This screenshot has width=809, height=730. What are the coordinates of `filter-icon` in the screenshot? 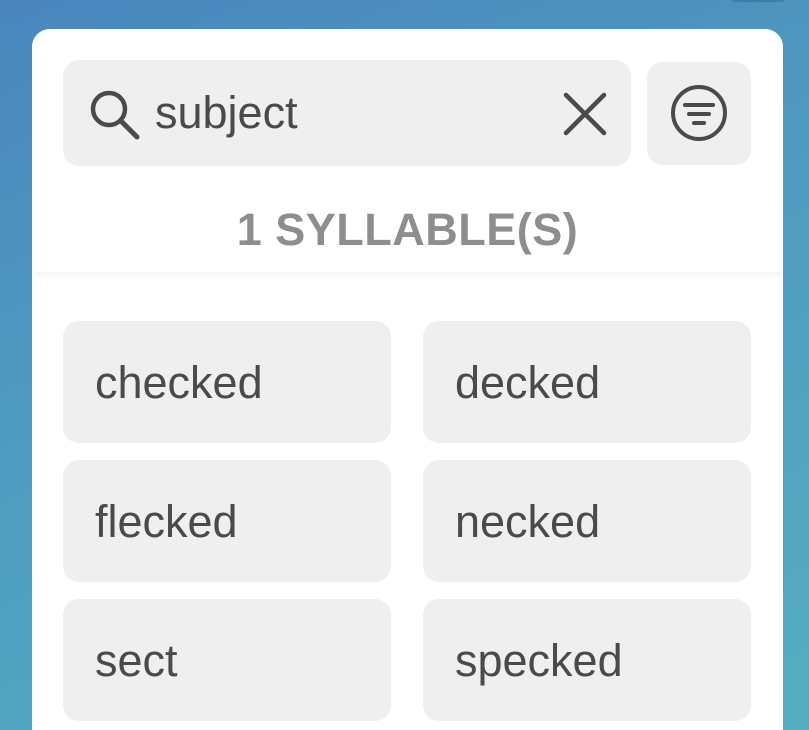 It's located at (699, 113).